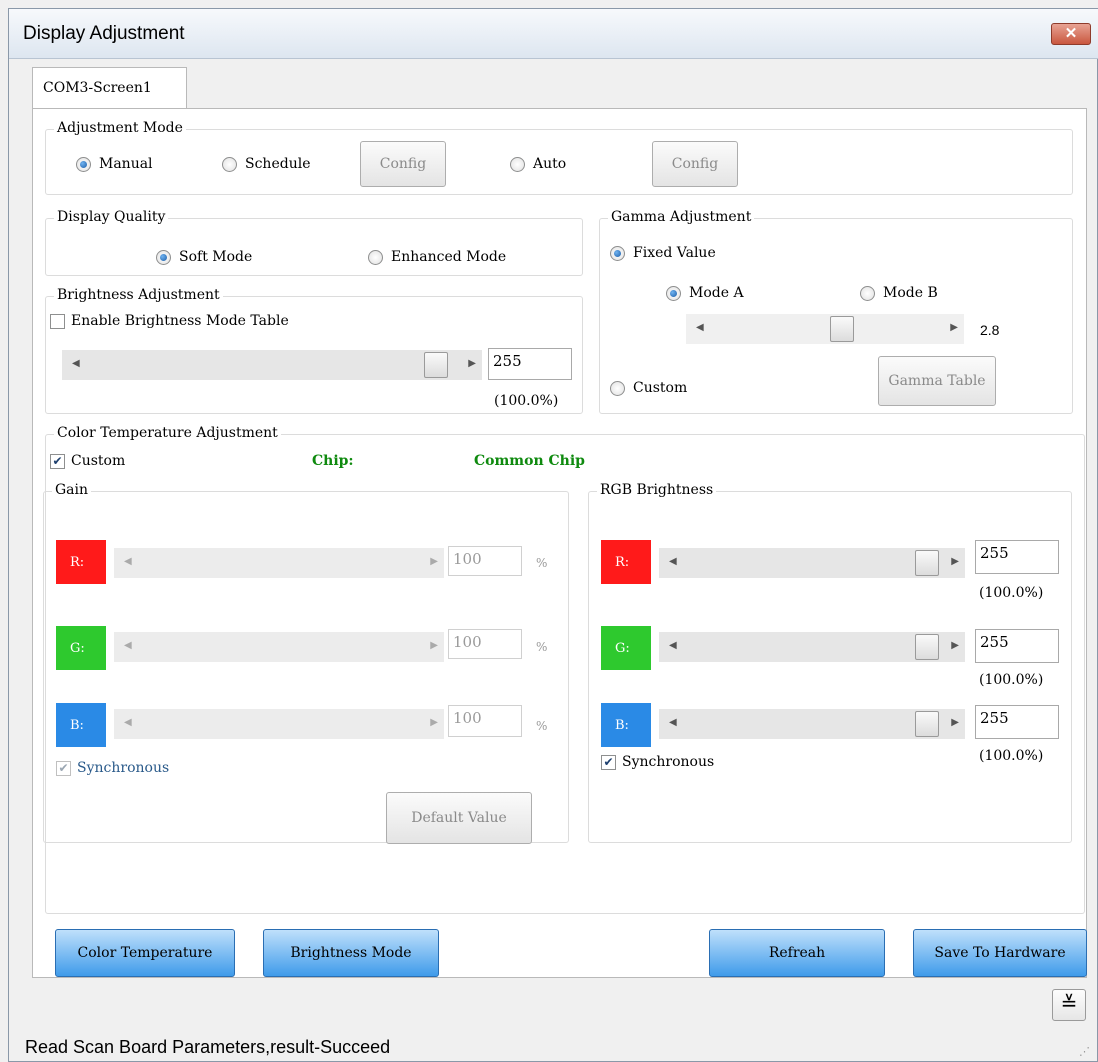  What do you see at coordinates (1069, 1005) in the screenshot?
I see `expand-chevron-icon: ≚` at bounding box center [1069, 1005].